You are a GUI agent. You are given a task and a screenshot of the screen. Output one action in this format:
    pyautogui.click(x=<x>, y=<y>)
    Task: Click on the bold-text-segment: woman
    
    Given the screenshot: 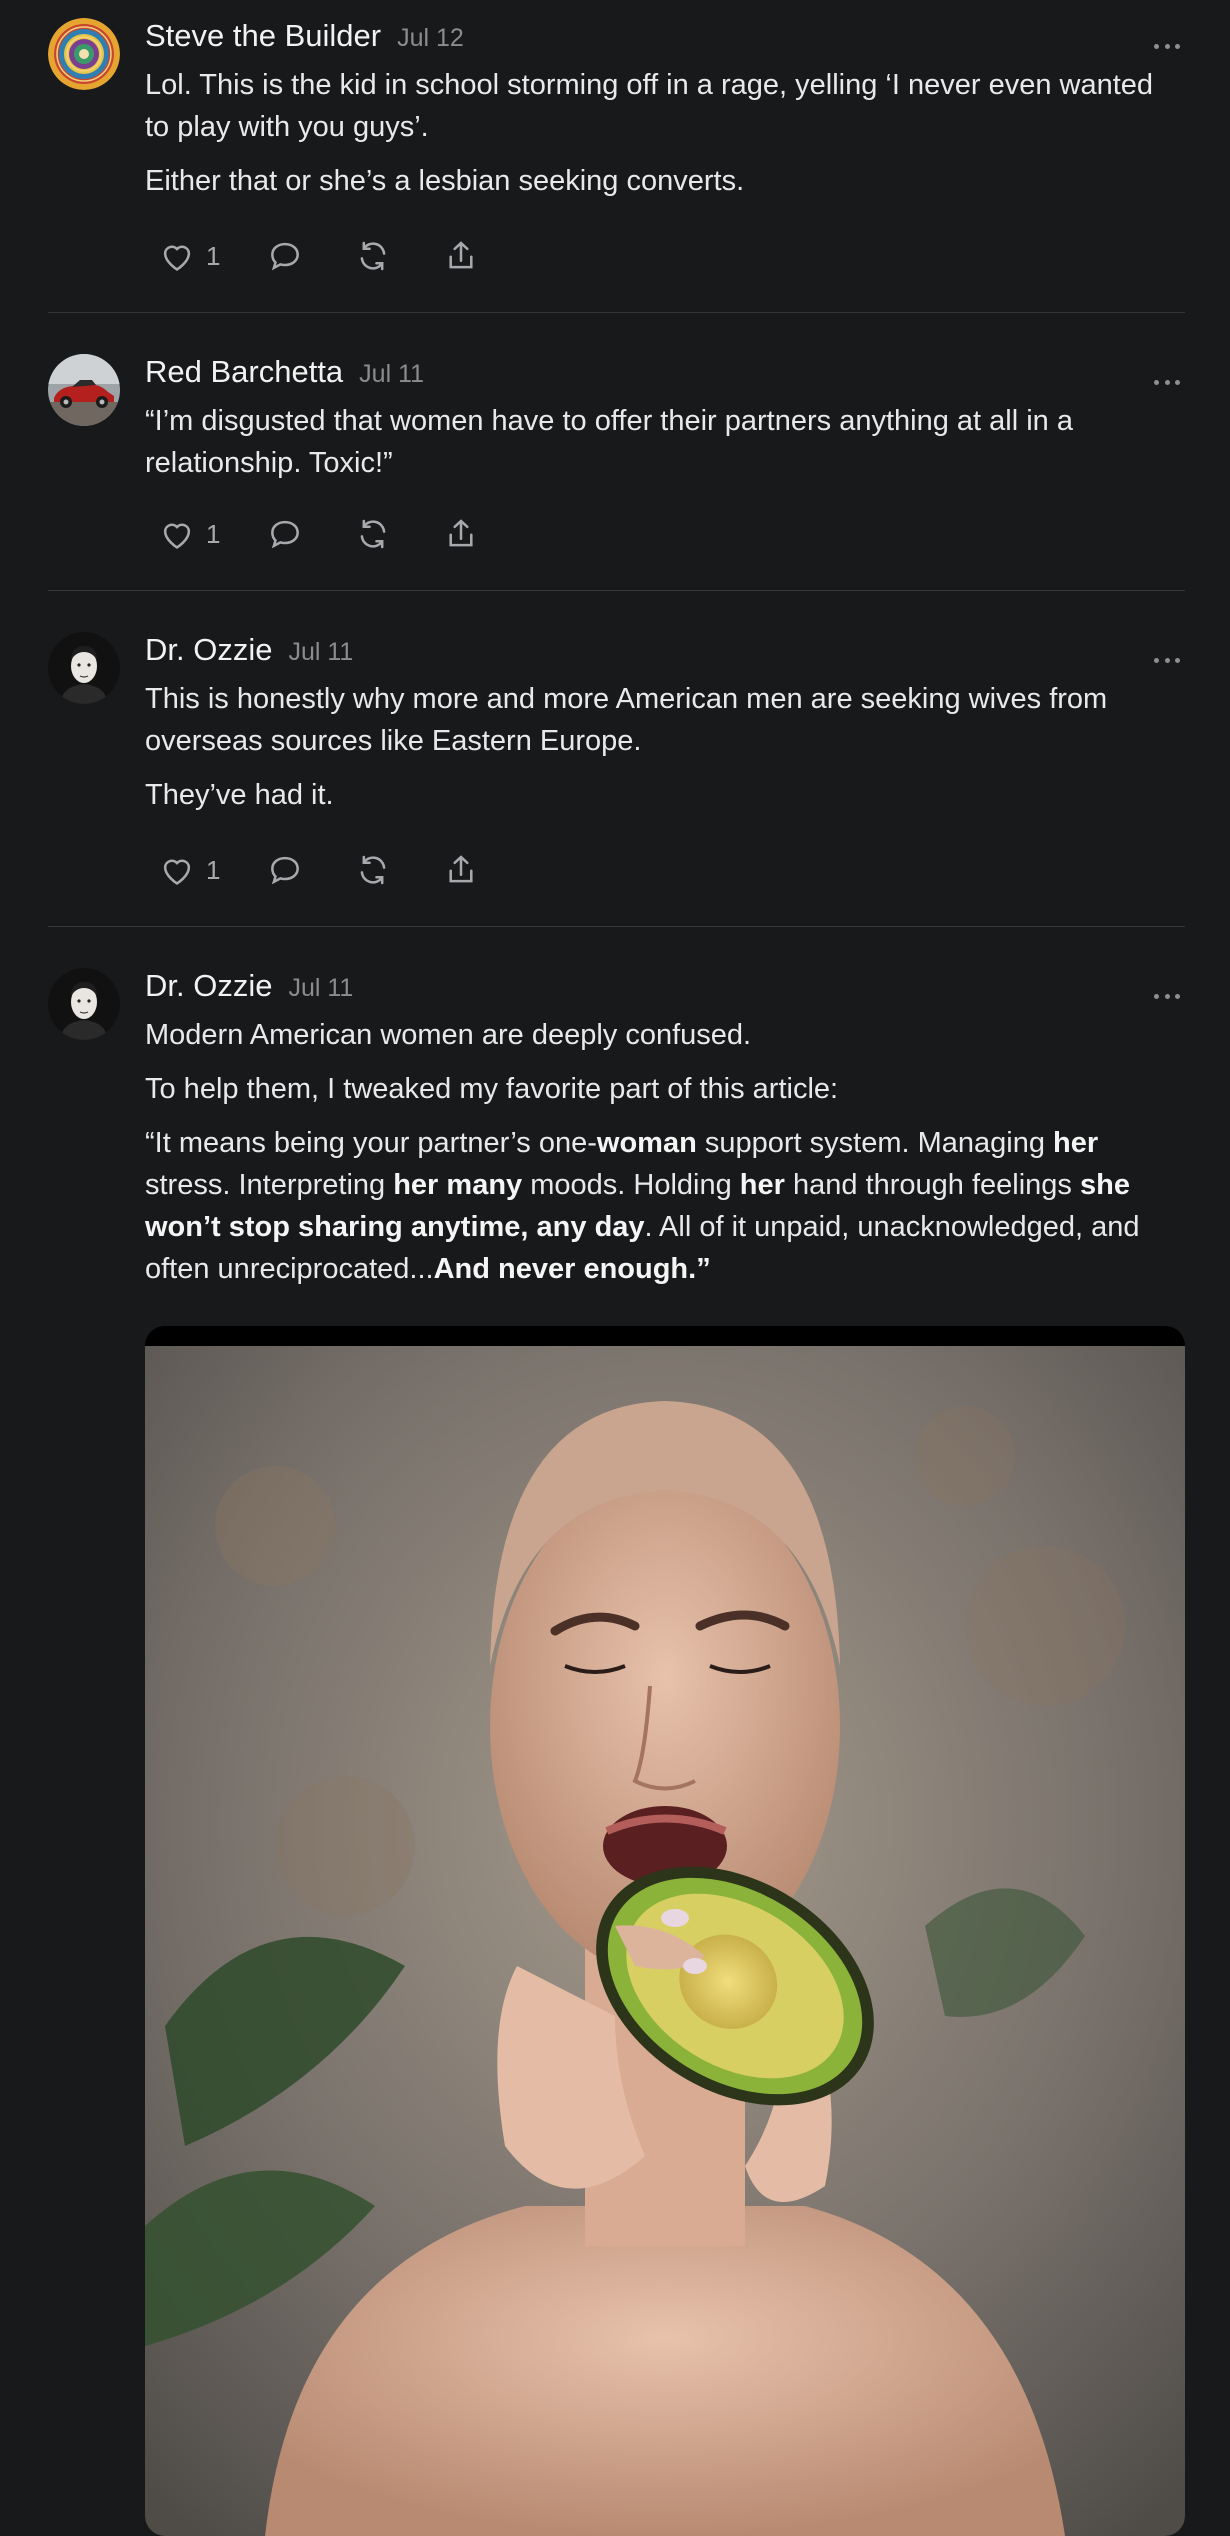 What is the action you would take?
    pyautogui.click(x=646, y=1143)
    